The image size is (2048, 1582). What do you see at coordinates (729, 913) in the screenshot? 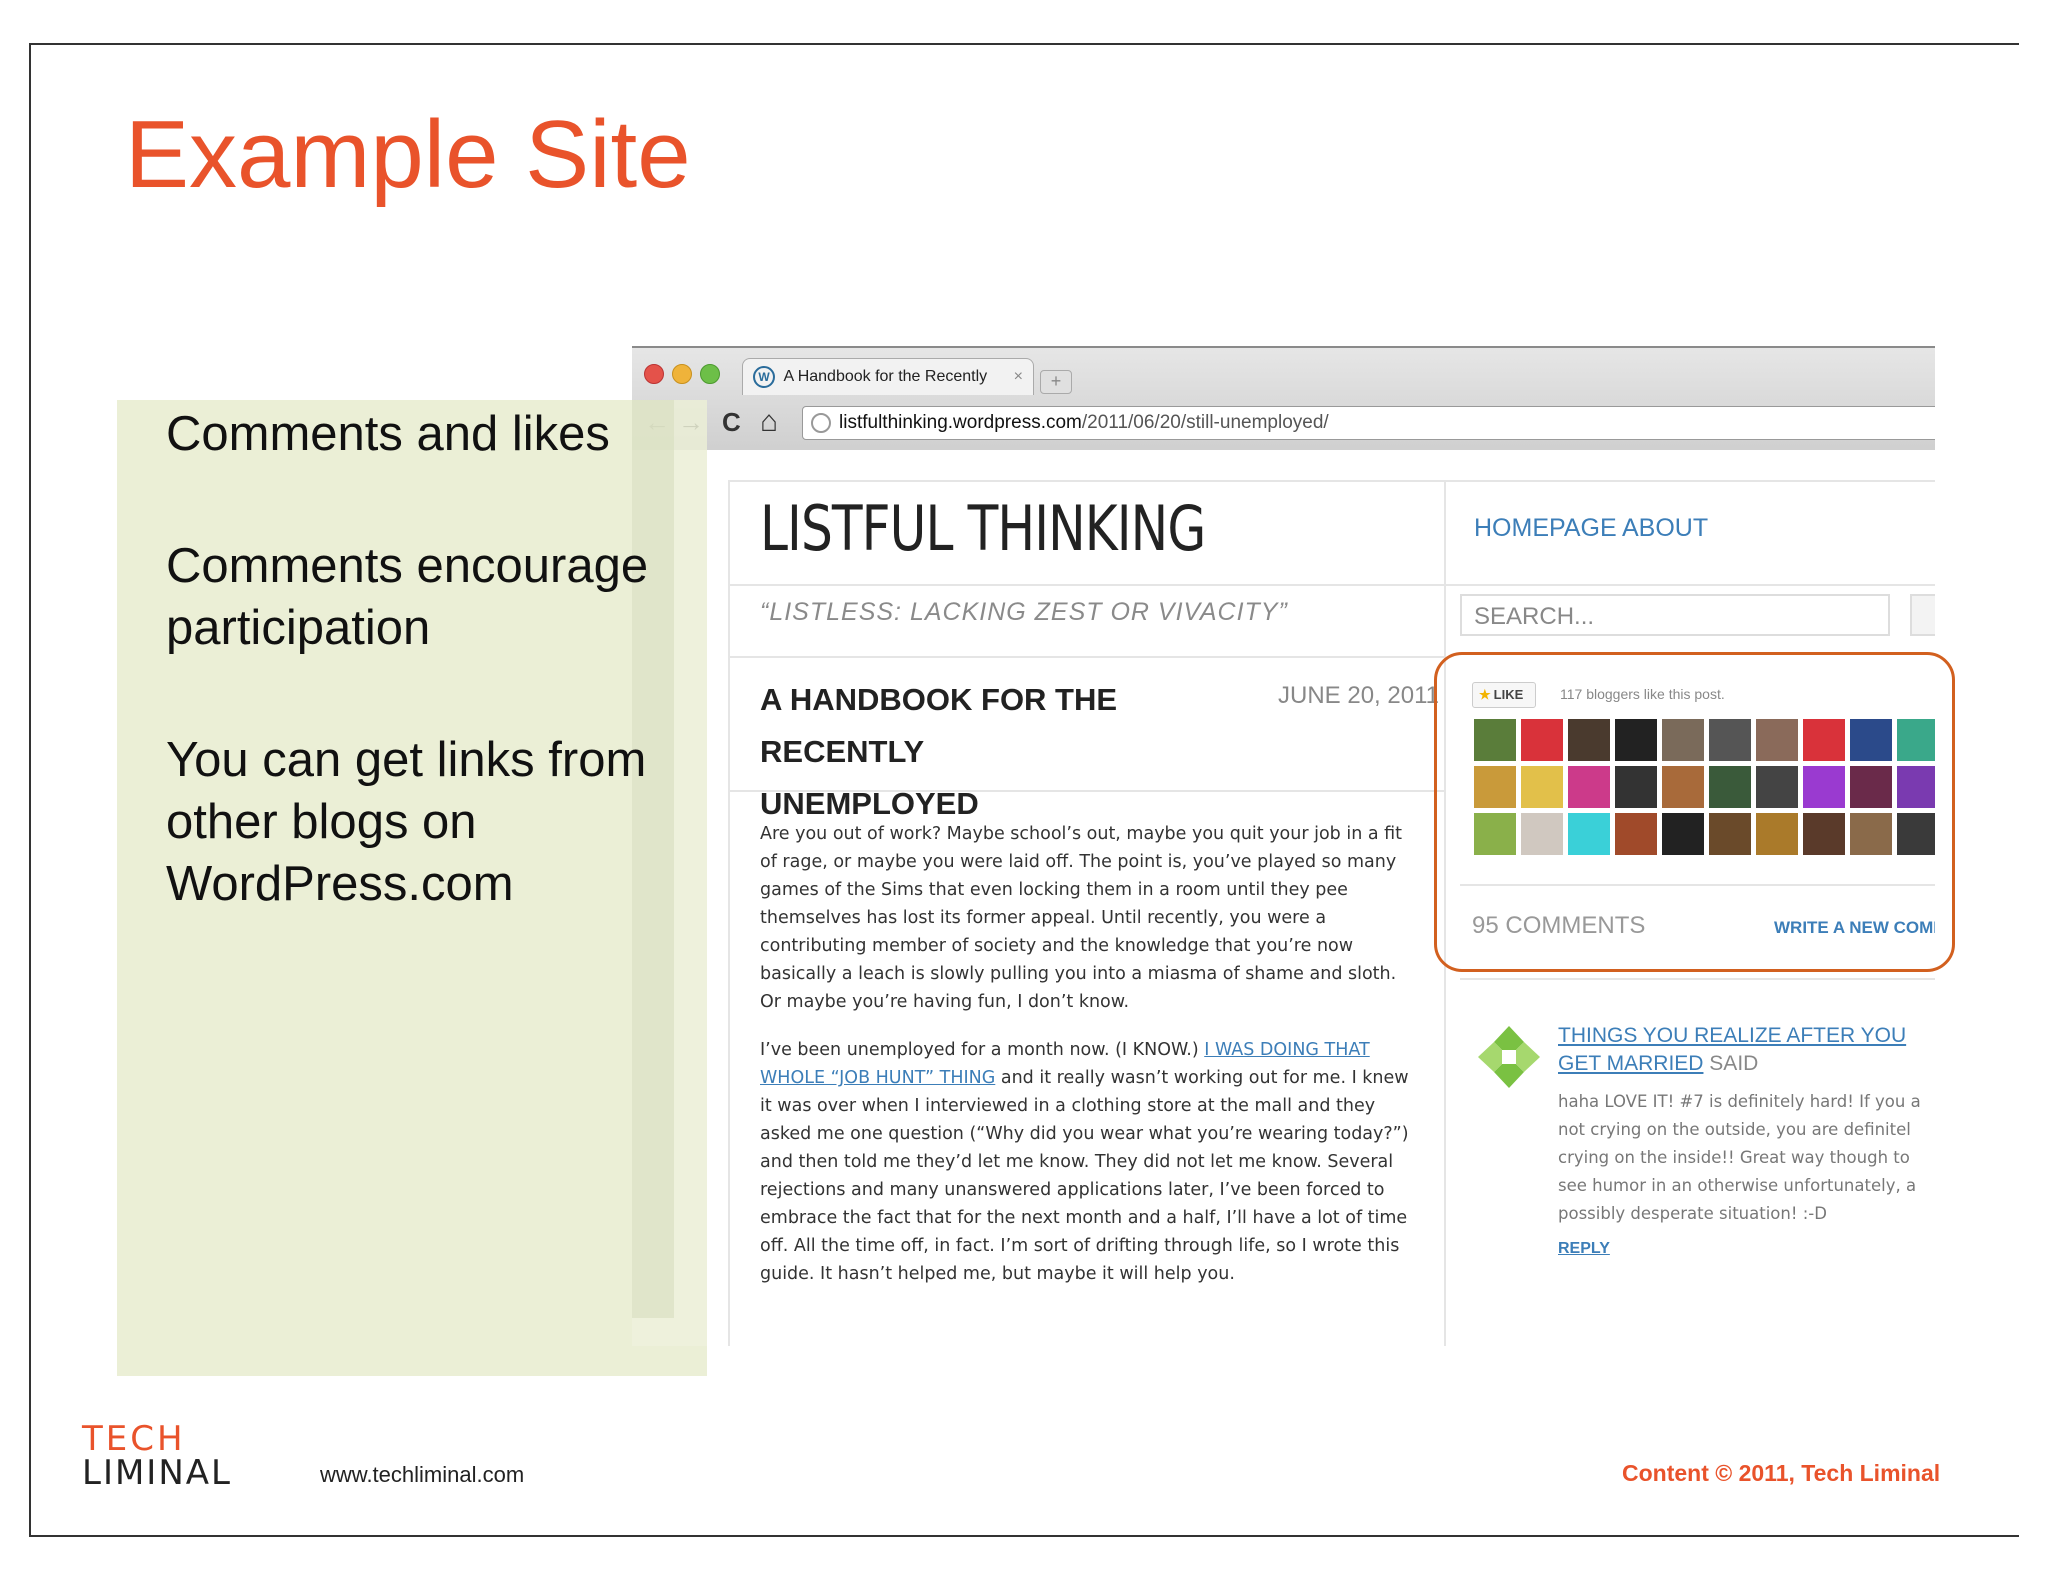
I see `page-column-border` at bounding box center [729, 913].